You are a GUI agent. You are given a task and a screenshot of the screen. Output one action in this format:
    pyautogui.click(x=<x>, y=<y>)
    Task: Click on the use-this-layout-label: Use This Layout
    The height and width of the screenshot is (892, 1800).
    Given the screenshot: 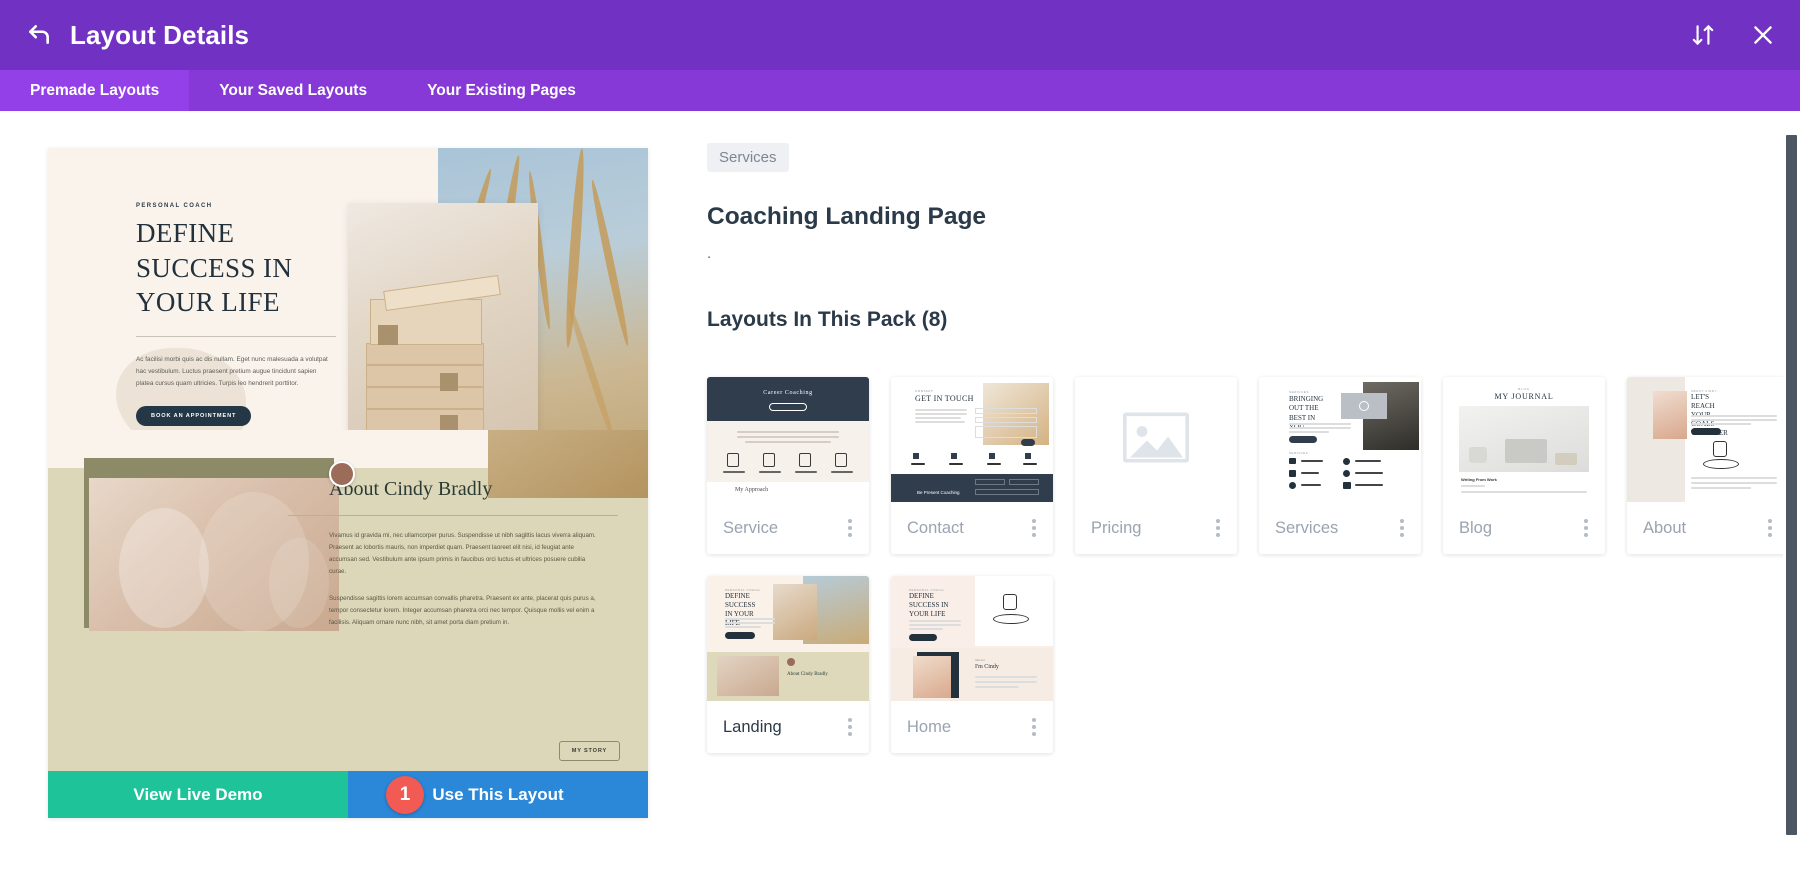 What is the action you would take?
    pyautogui.click(x=498, y=794)
    